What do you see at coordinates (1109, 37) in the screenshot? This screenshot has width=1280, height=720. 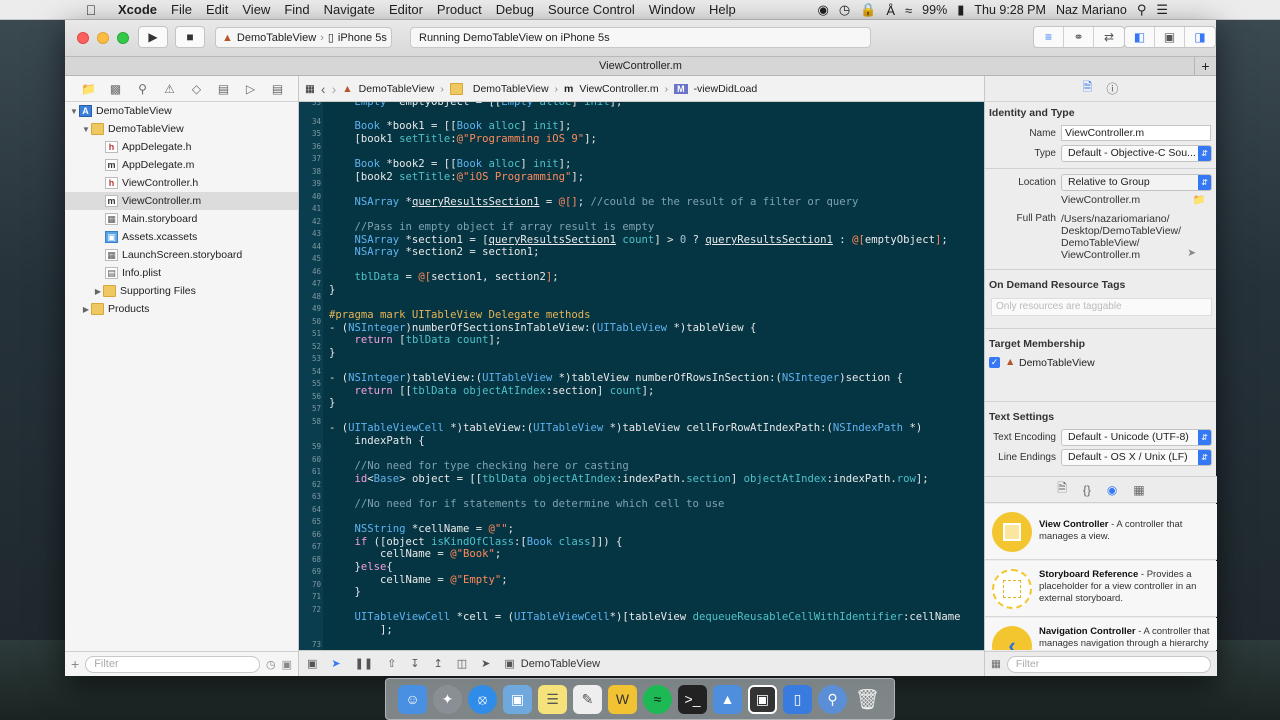 I see `version-editor-icon: ⇄` at bounding box center [1109, 37].